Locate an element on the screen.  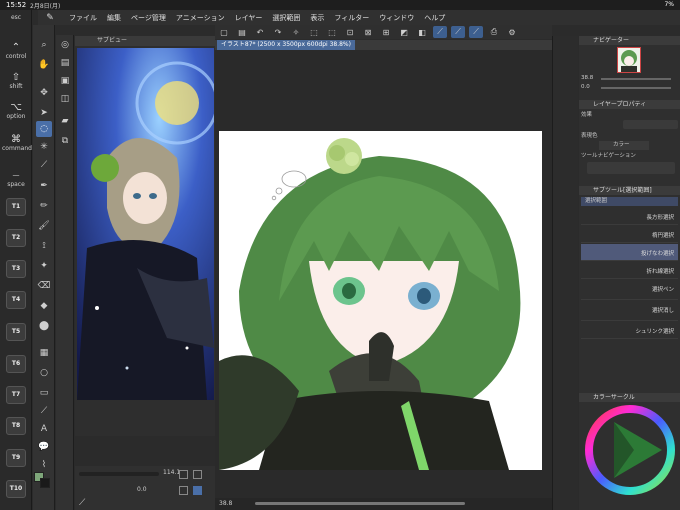
option-key: ⌥ option is located at coordinates (16, 111).